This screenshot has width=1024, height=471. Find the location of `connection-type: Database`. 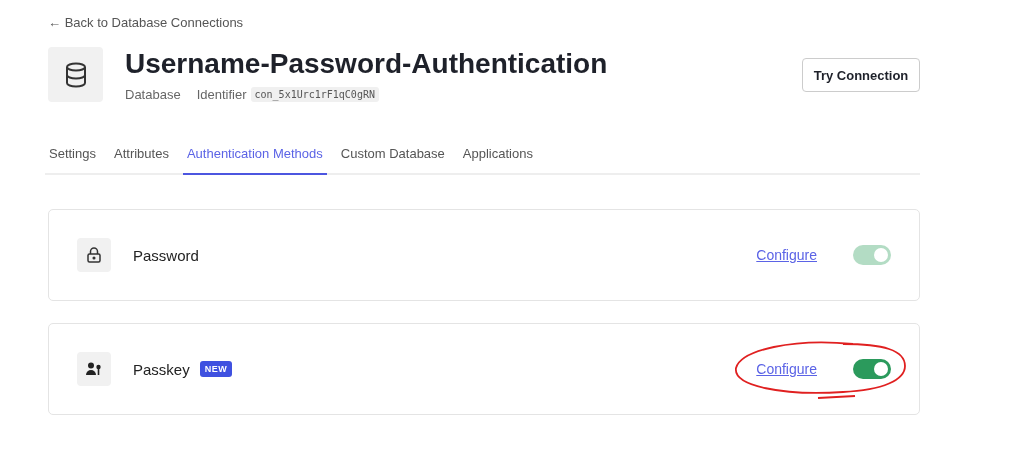

connection-type: Database is located at coordinates (153, 94).